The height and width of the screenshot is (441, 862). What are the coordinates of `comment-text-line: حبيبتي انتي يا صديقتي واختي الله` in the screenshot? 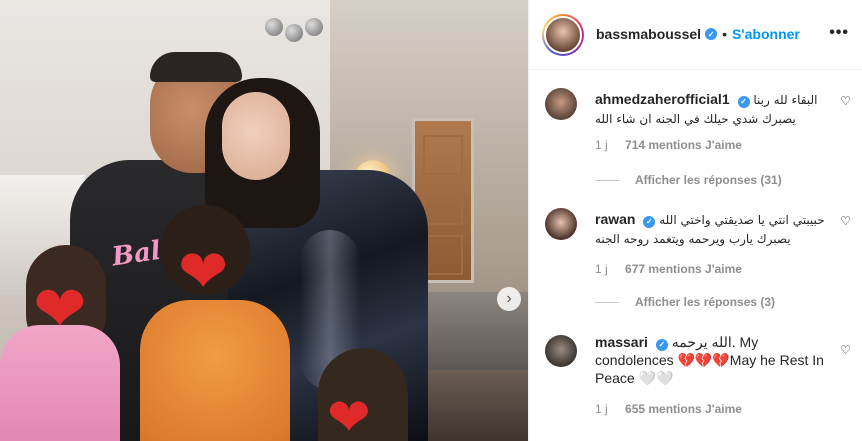 It's located at (742, 220).